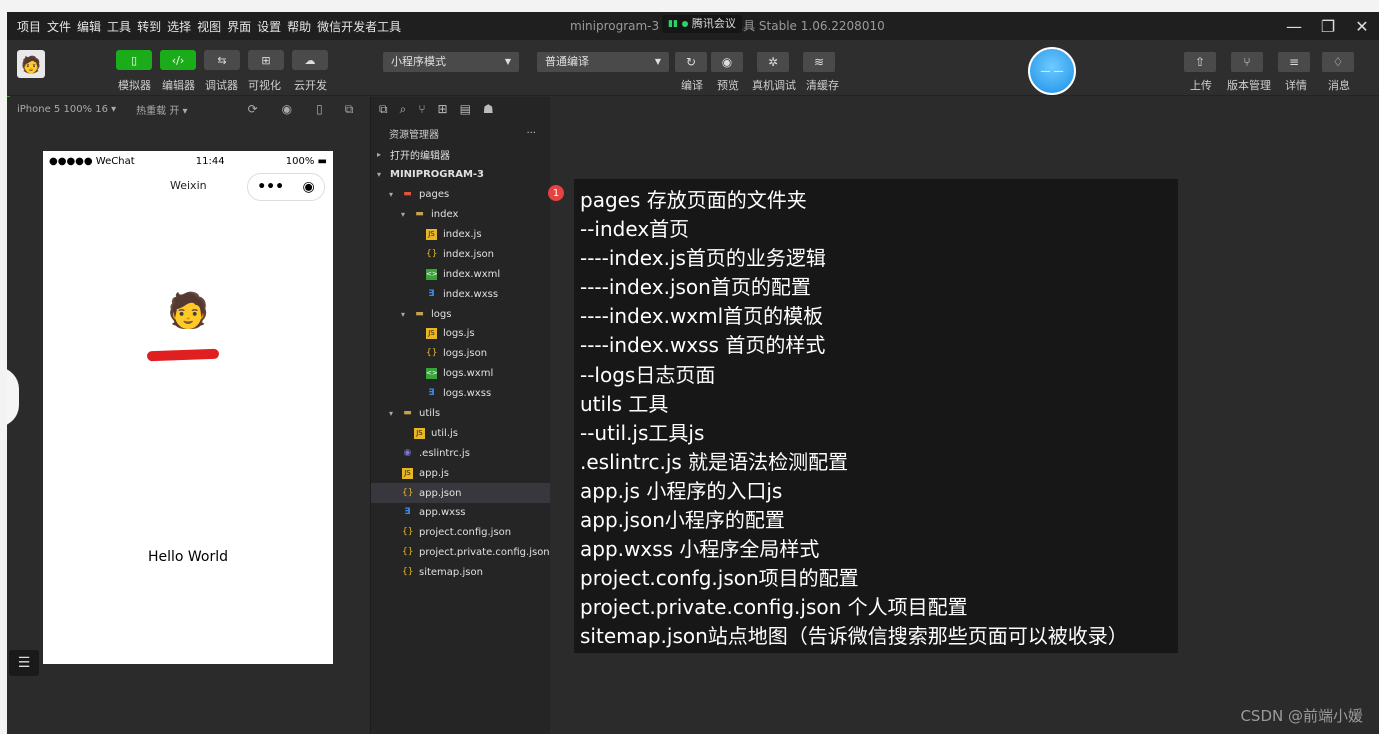 Image resolution: width=1379 pixels, height=734 pixels. What do you see at coordinates (319, 109) in the screenshot?
I see `phone-icon: ▯` at bounding box center [319, 109].